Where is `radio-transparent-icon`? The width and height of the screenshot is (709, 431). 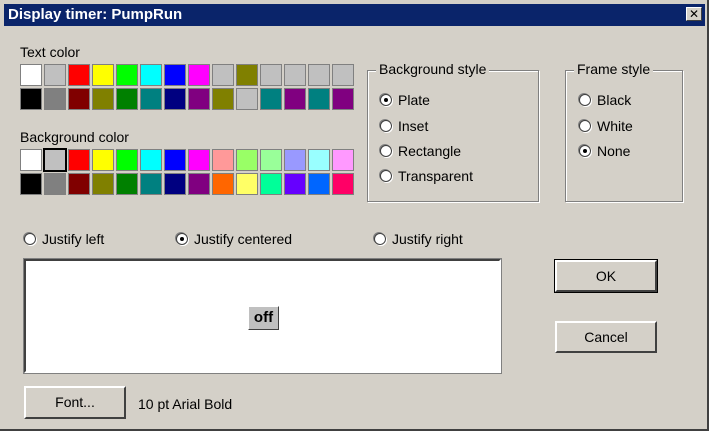
radio-transparent-icon is located at coordinates (386, 176).